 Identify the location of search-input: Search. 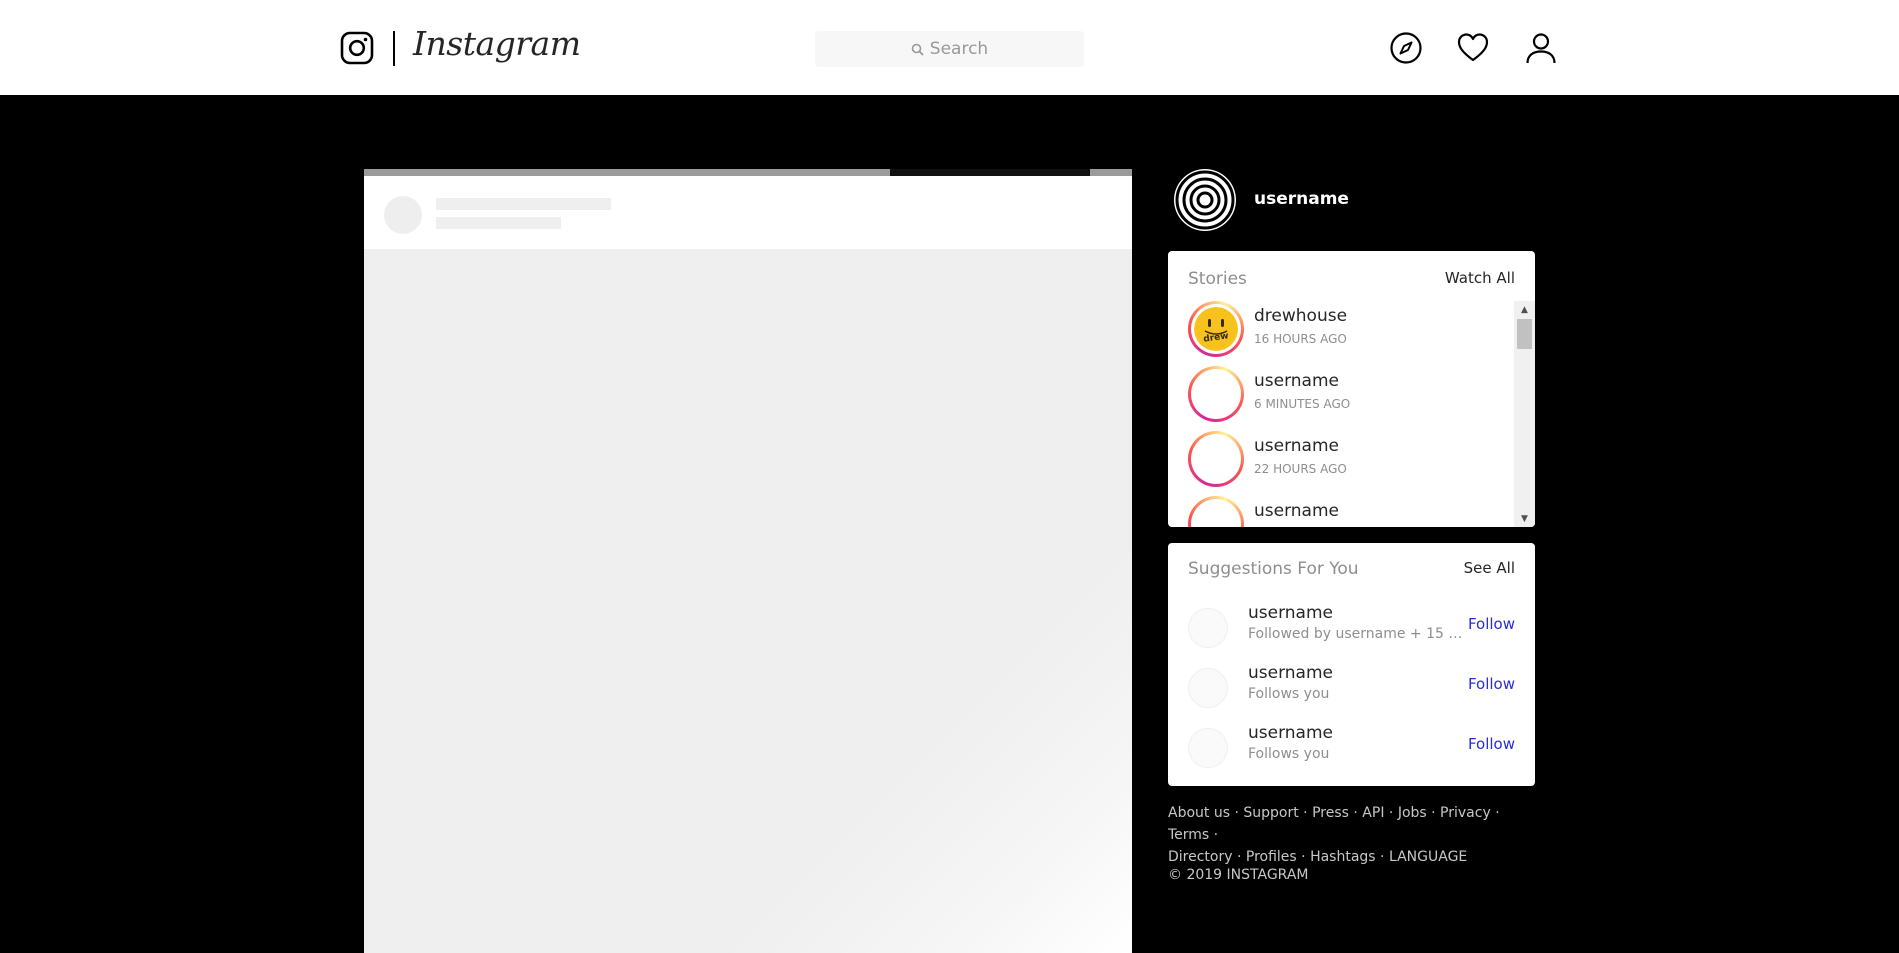
(949, 49).